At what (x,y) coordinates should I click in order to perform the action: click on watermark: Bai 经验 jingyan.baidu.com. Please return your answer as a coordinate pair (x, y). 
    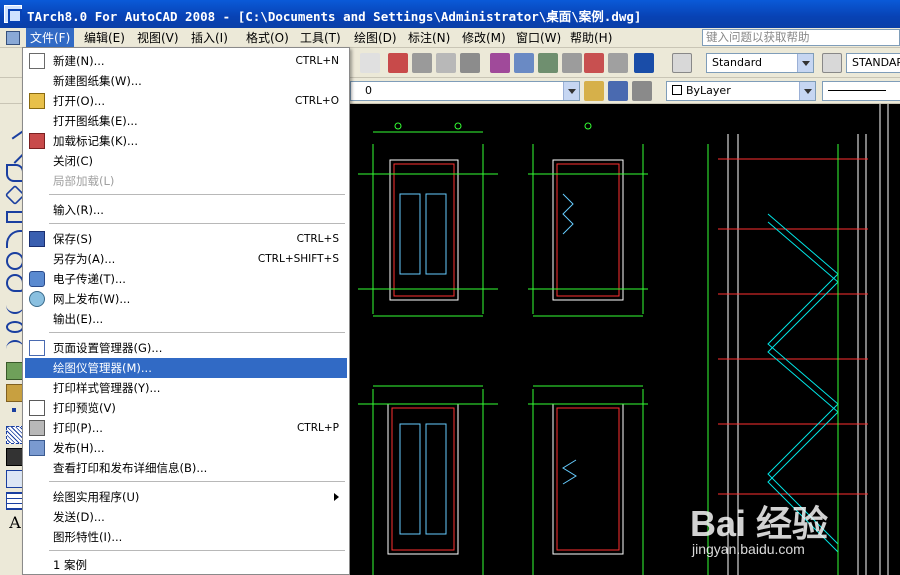
    Looking at the image, I should click on (790, 532).